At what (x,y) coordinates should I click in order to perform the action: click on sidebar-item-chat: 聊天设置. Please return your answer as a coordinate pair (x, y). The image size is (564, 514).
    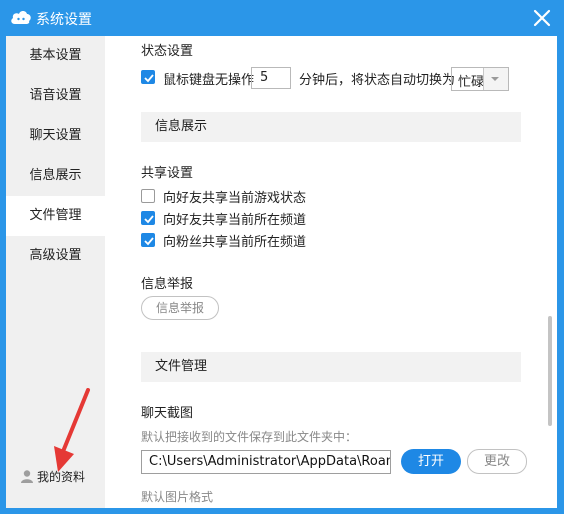
    Looking at the image, I should click on (55, 136).